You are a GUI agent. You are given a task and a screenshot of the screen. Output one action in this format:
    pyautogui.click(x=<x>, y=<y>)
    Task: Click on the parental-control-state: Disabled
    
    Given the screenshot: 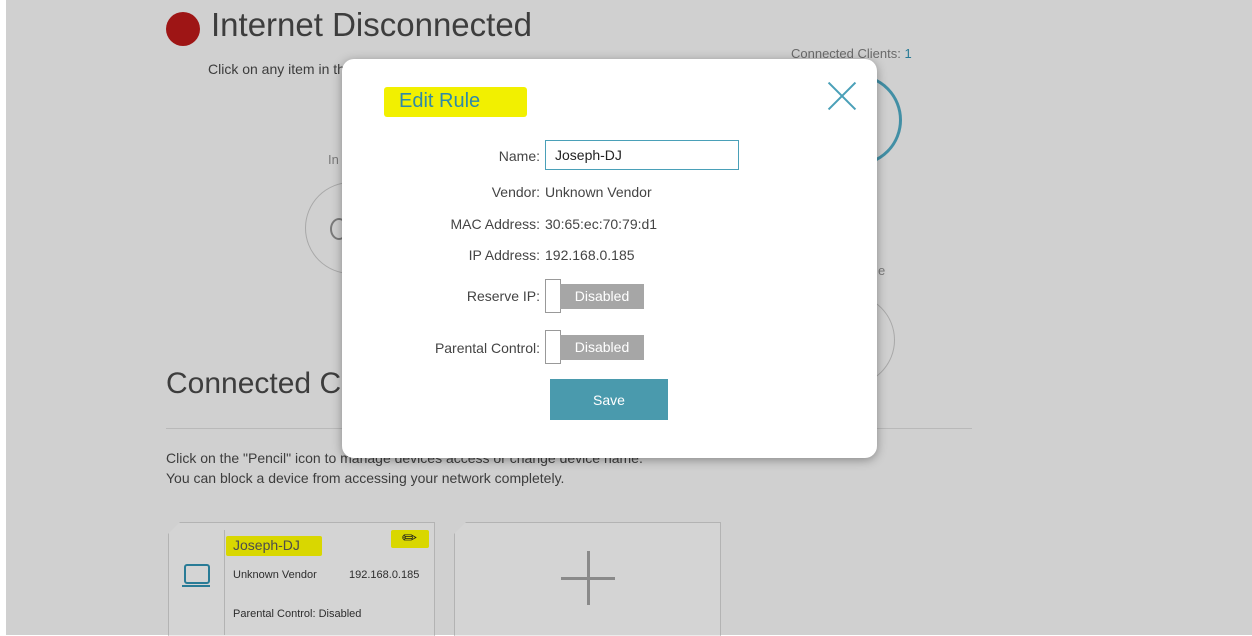 What is the action you would take?
    pyautogui.click(x=602, y=347)
    